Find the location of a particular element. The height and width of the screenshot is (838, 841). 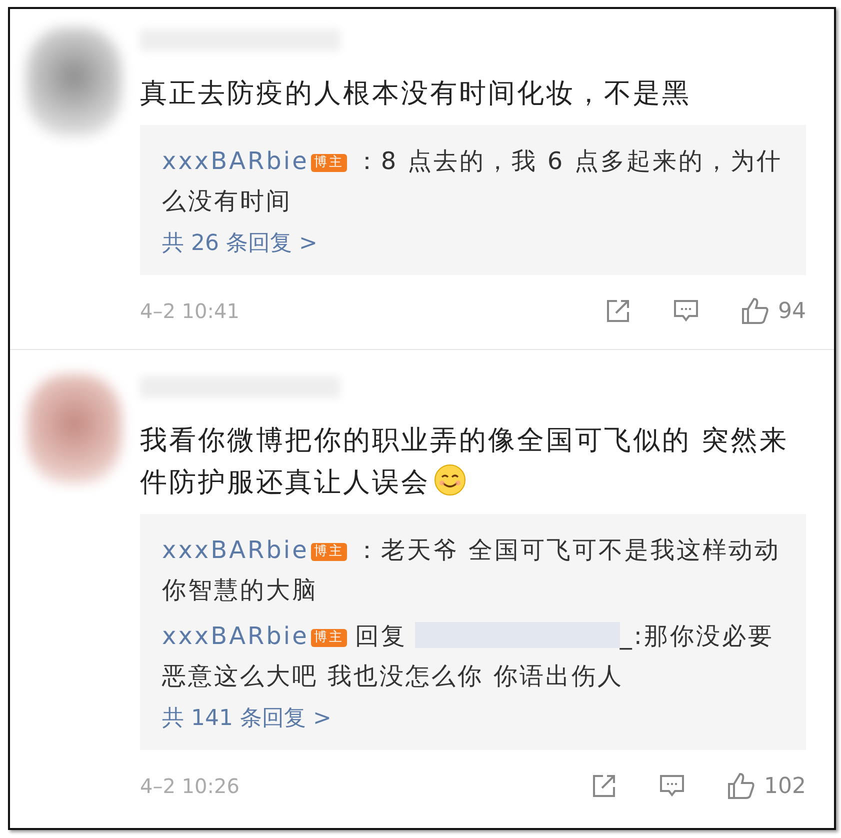

like-count: 94 is located at coordinates (792, 311).